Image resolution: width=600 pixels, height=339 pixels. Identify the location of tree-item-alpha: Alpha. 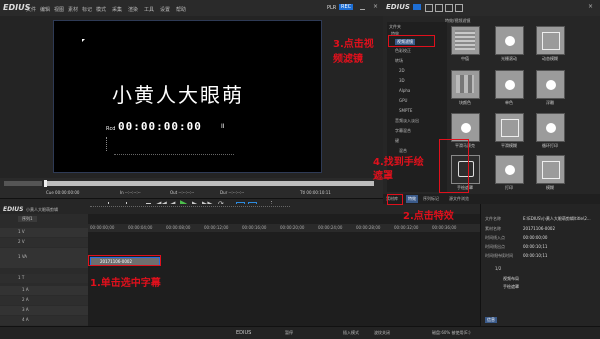
(404, 90).